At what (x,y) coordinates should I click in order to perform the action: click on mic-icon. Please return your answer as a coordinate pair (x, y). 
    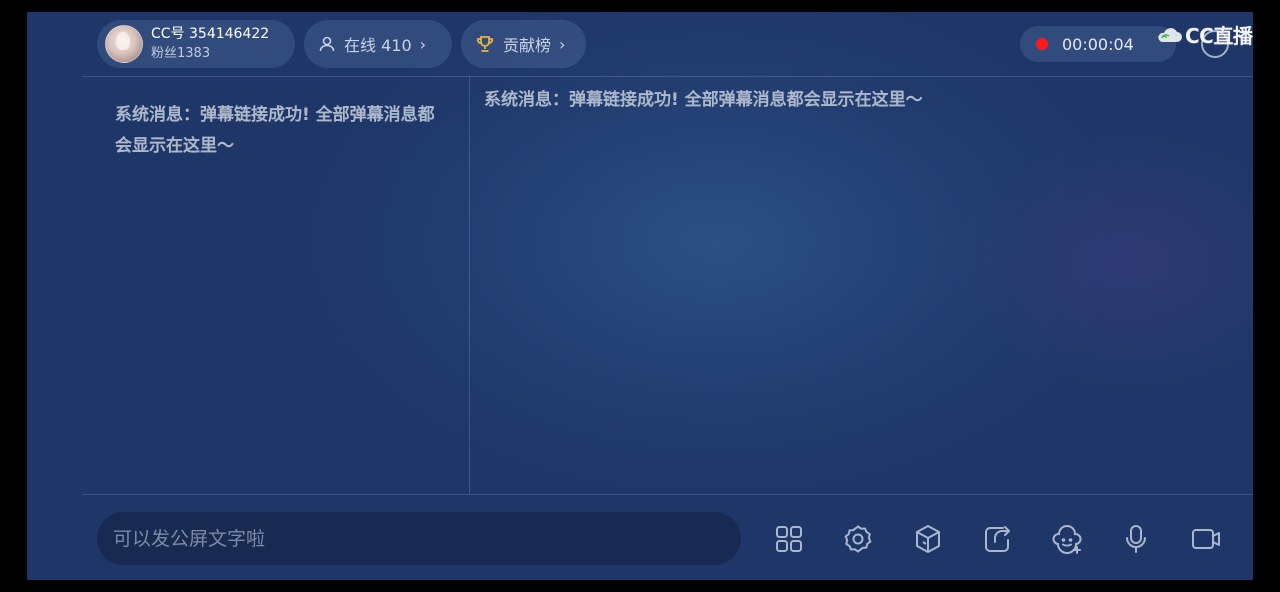
    Looking at the image, I should click on (1136, 539).